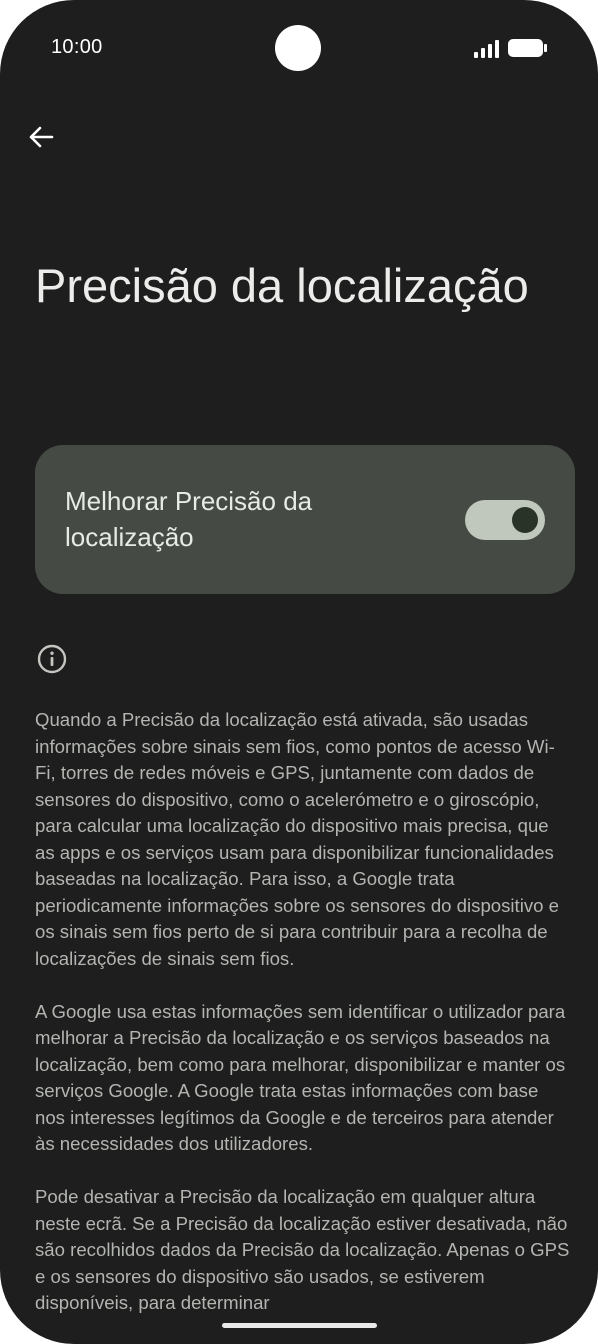 This screenshot has height=1344, width=598. I want to click on page-title: Precisão da localização, so click(282, 285).